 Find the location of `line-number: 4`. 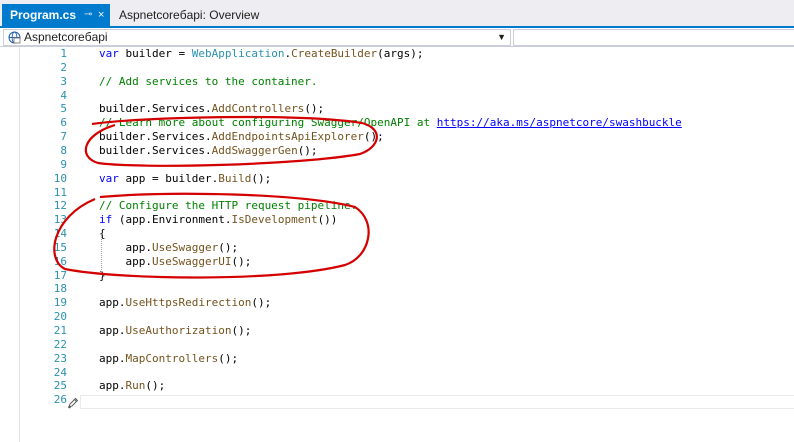

line-number: 4 is located at coordinates (63, 95).